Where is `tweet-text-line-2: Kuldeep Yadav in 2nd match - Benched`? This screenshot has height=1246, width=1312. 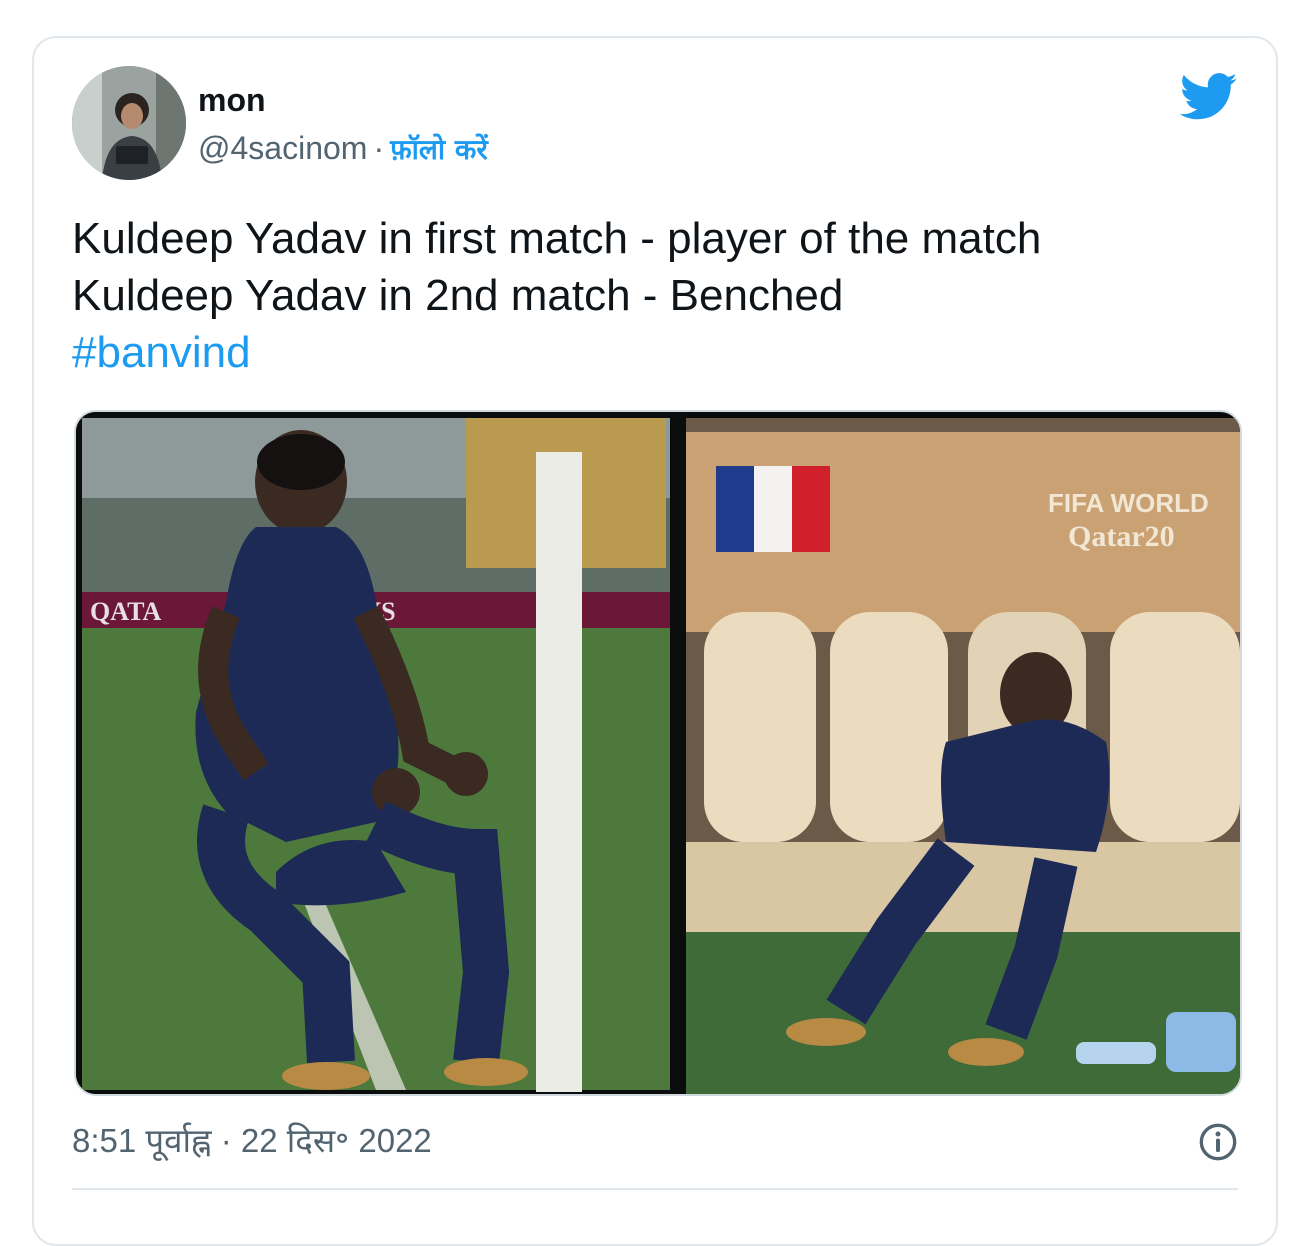
tweet-text-line-2: Kuldeep Yadav in 2nd match - Benched is located at coordinates (458, 295).